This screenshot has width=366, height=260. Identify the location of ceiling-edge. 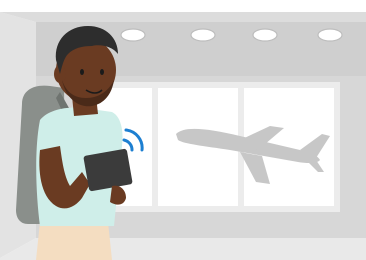
(183, 17).